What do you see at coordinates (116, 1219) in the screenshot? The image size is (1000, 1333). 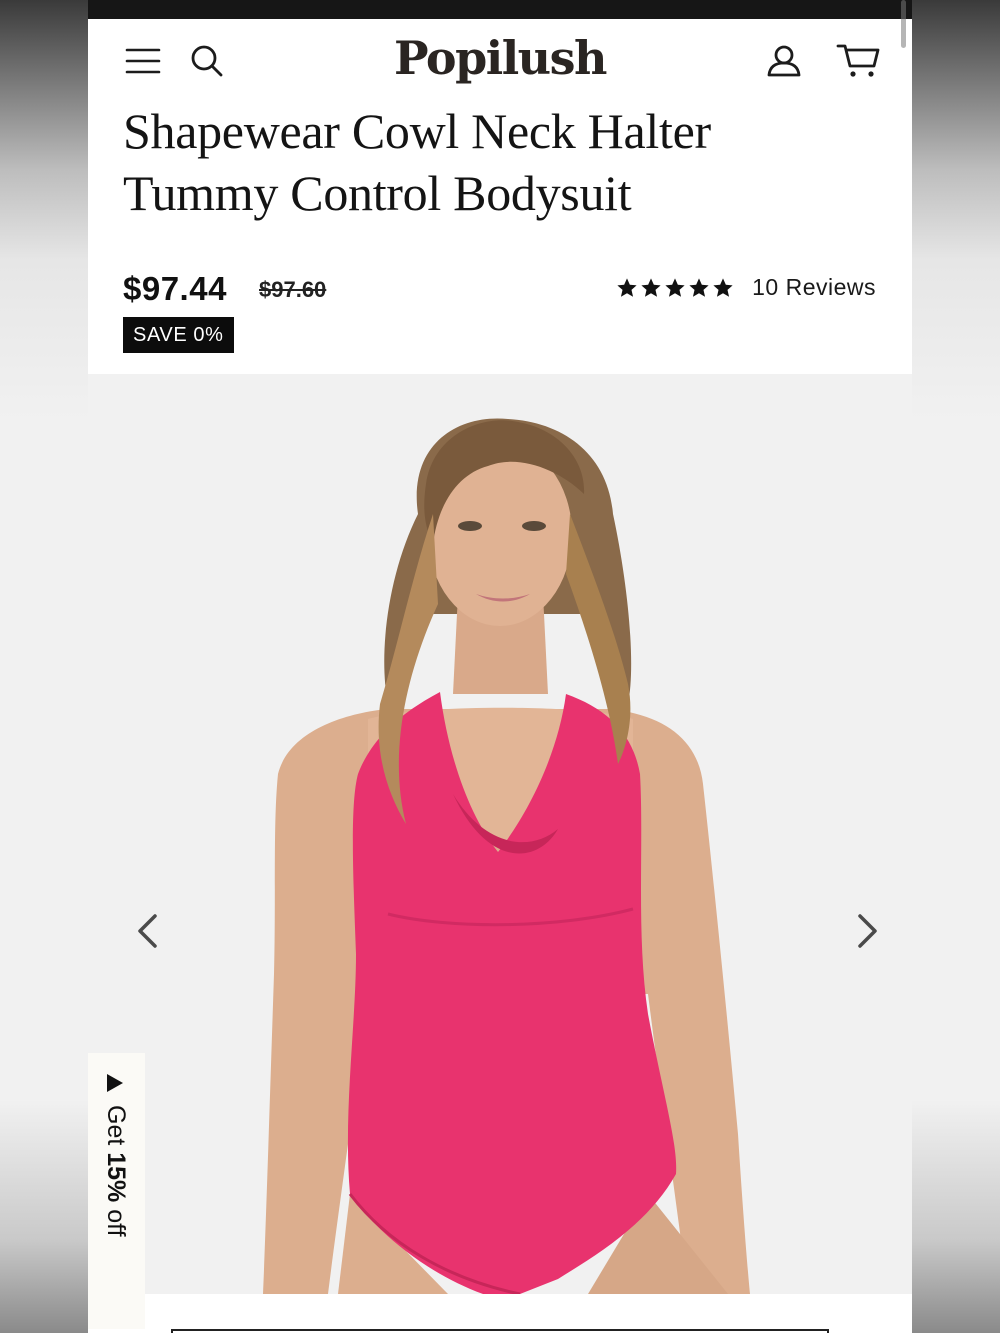 I see `promo-suffix: off` at bounding box center [116, 1219].